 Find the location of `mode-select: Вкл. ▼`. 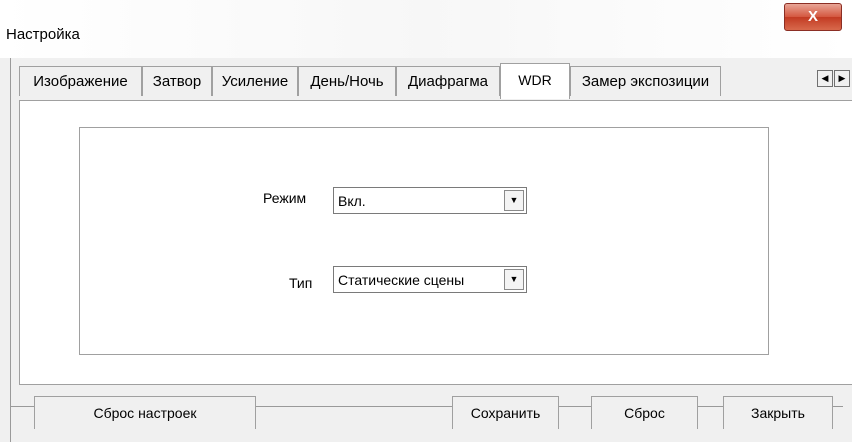

mode-select: Вкл. ▼ is located at coordinates (430, 200).